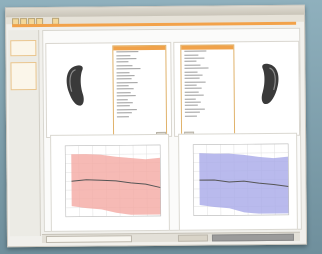 The image size is (322, 254). What do you see at coordinates (244, 183) in the screenshot?
I see `gain-range-band` at bounding box center [244, 183].